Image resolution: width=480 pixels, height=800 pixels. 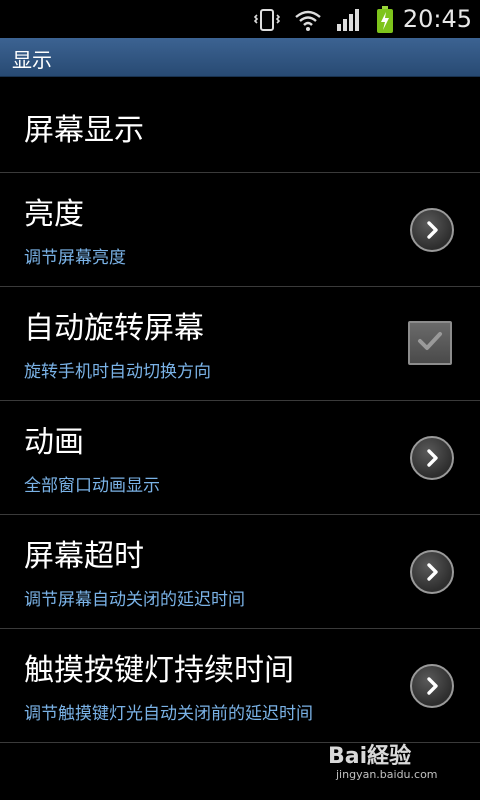 I want to click on battery-charging-icon, so click(x=385, y=22).